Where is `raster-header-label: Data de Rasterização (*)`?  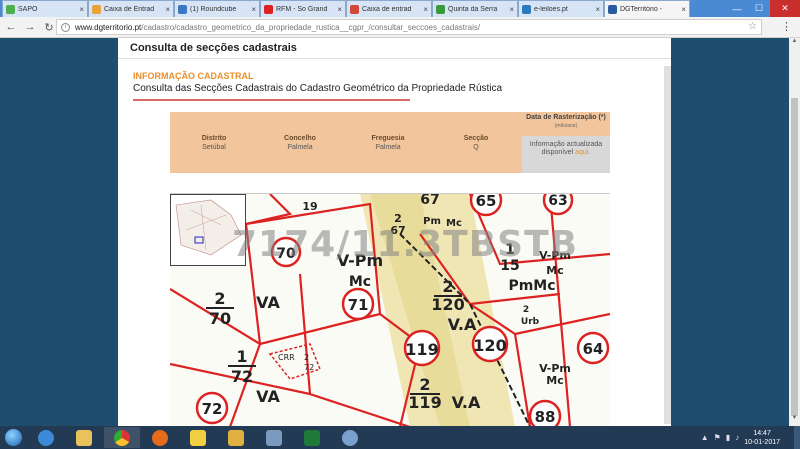
raster-header-label: Data de Rasterização (*) is located at coordinates (566, 117).